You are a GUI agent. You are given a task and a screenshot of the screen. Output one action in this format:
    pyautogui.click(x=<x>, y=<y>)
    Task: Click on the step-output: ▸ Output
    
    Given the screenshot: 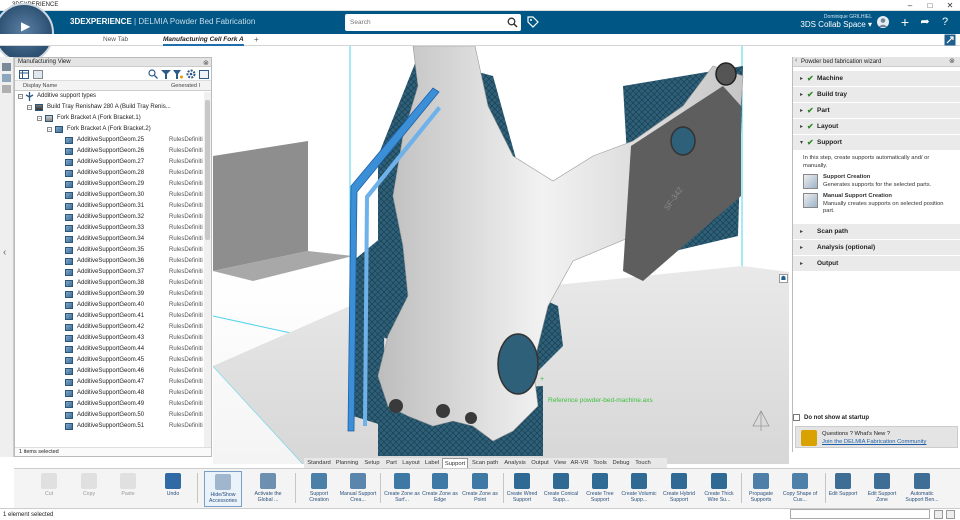 What is the action you would take?
    pyautogui.click(x=876, y=263)
    